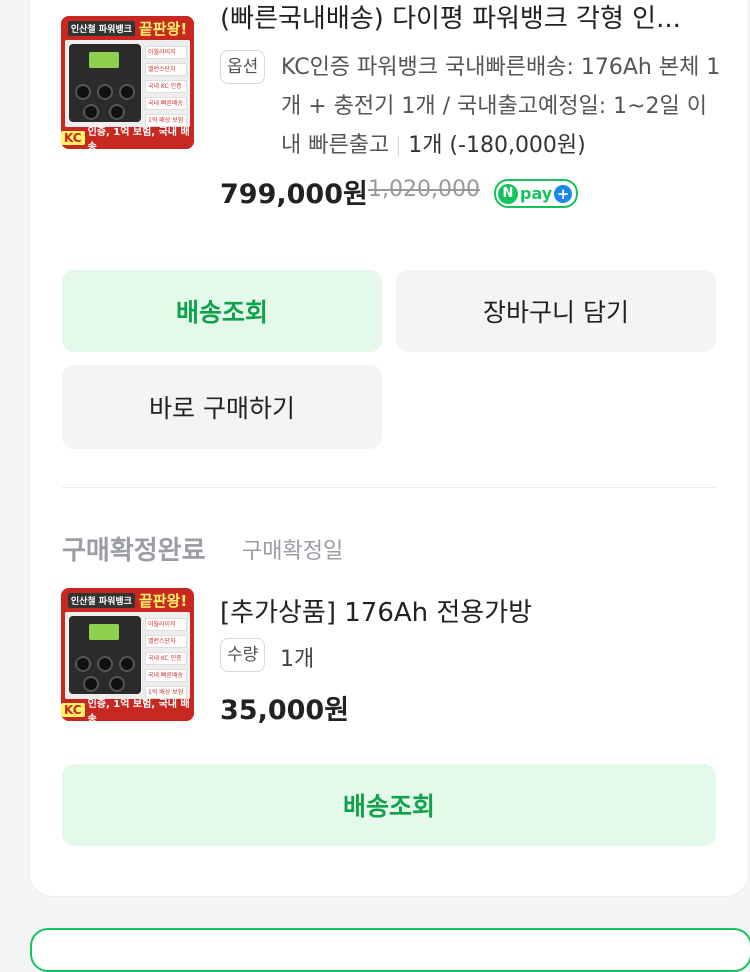 The width and height of the screenshot is (750, 972). Describe the element at coordinates (243, 655) in the screenshot. I see `quantity-badge: 수량` at that location.